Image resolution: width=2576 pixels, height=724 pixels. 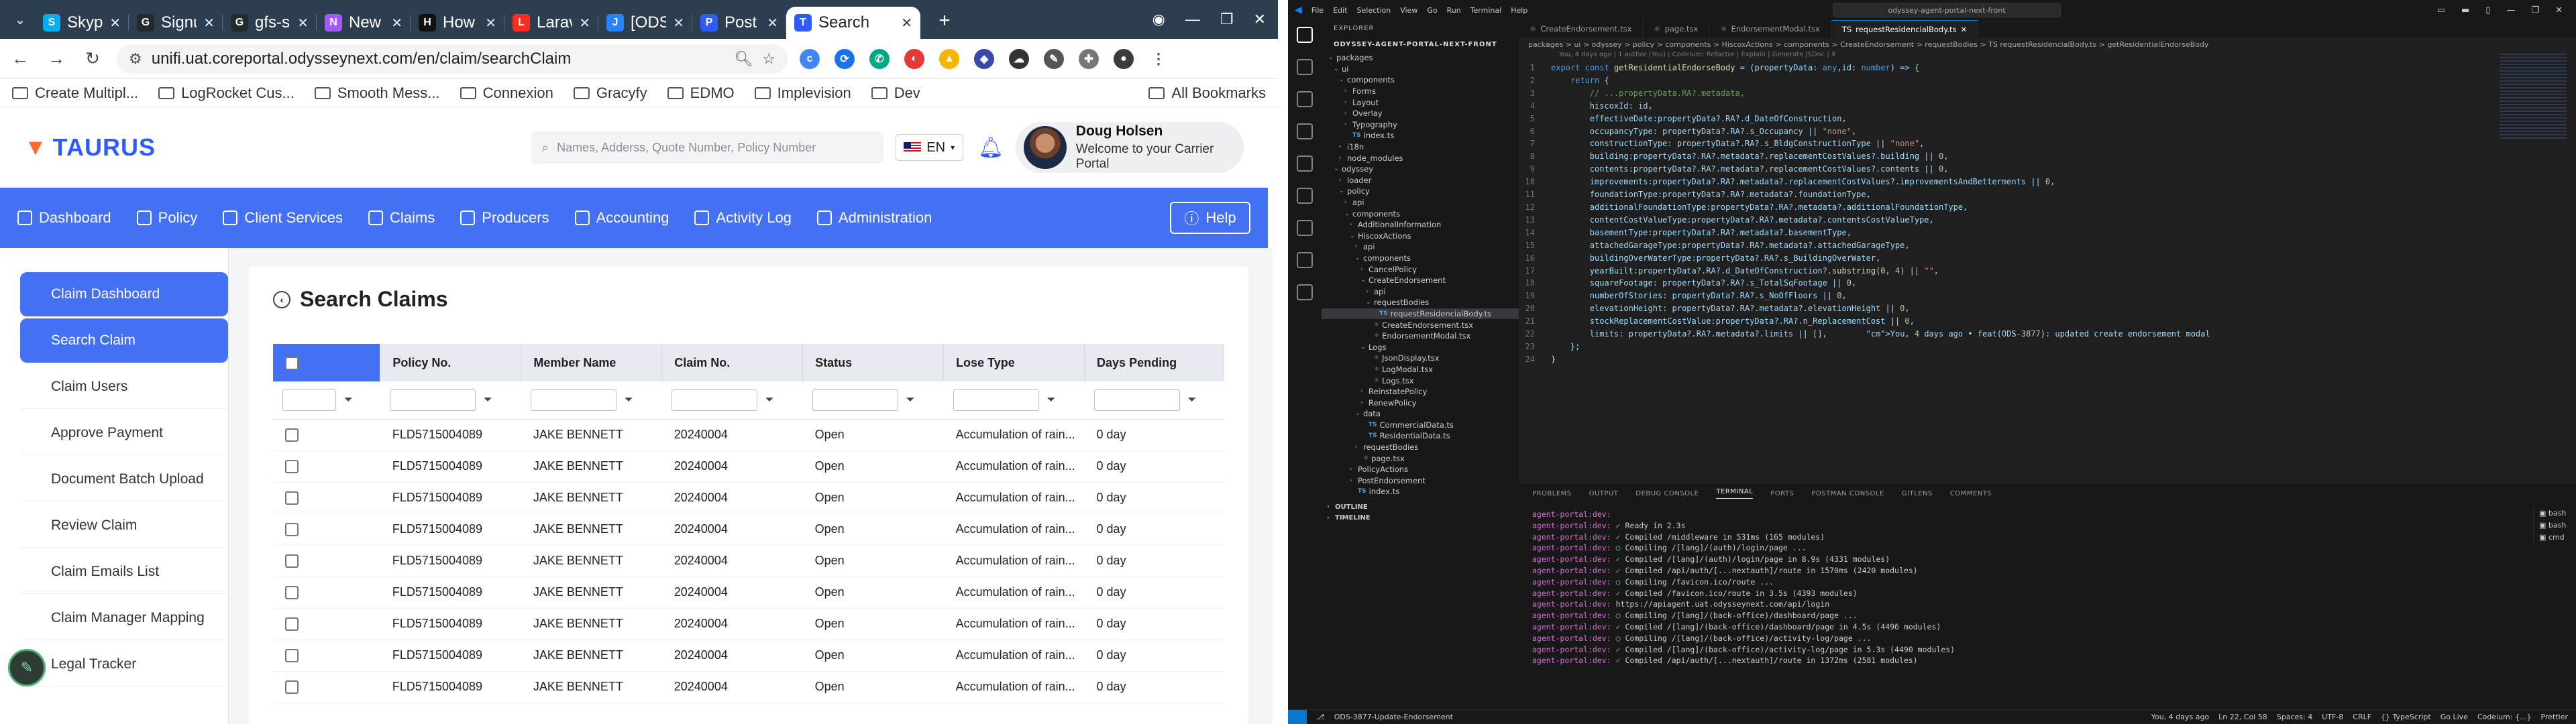 I want to click on file-item: TS index.ts, so click(x=1420, y=135).